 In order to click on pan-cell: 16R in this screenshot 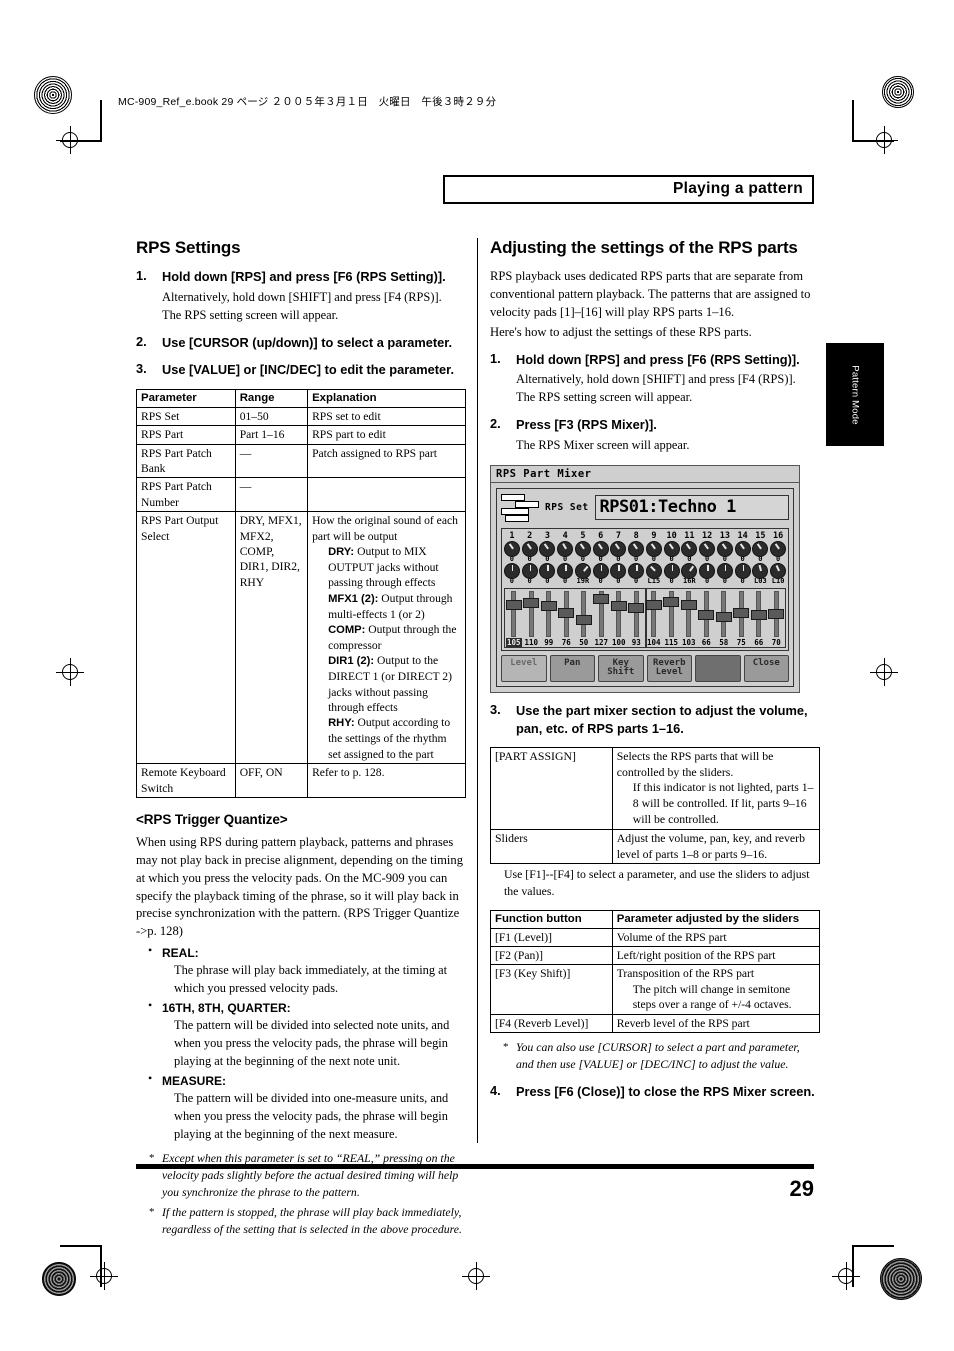, I will do `click(690, 574)`.